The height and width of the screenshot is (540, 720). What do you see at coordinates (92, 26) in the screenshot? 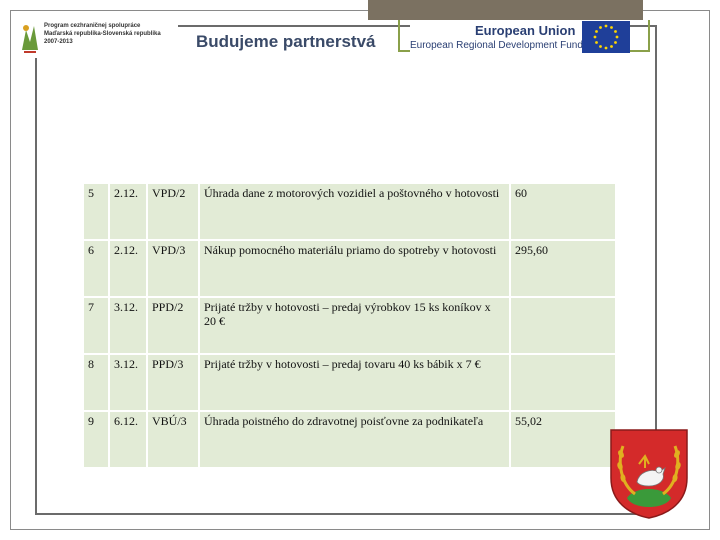
I see `program-line-1: Program cezhraničnej spolupráce` at bounding box center [92, 26].